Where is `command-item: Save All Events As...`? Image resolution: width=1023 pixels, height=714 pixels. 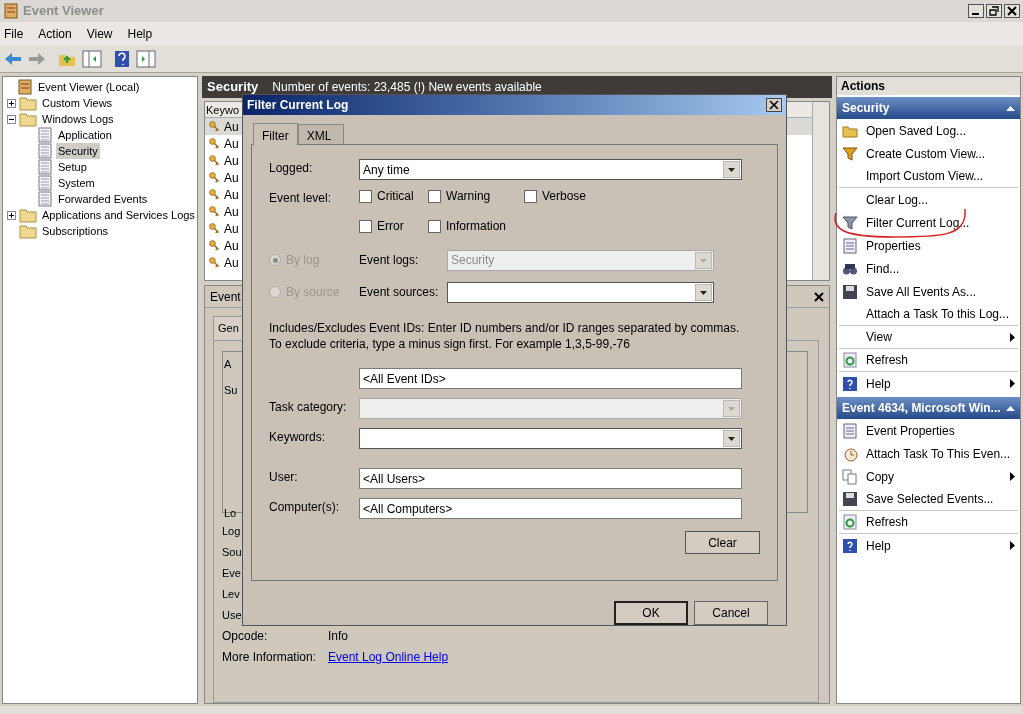 command-item: Save All Events As... is located at coordinates (928, 291).